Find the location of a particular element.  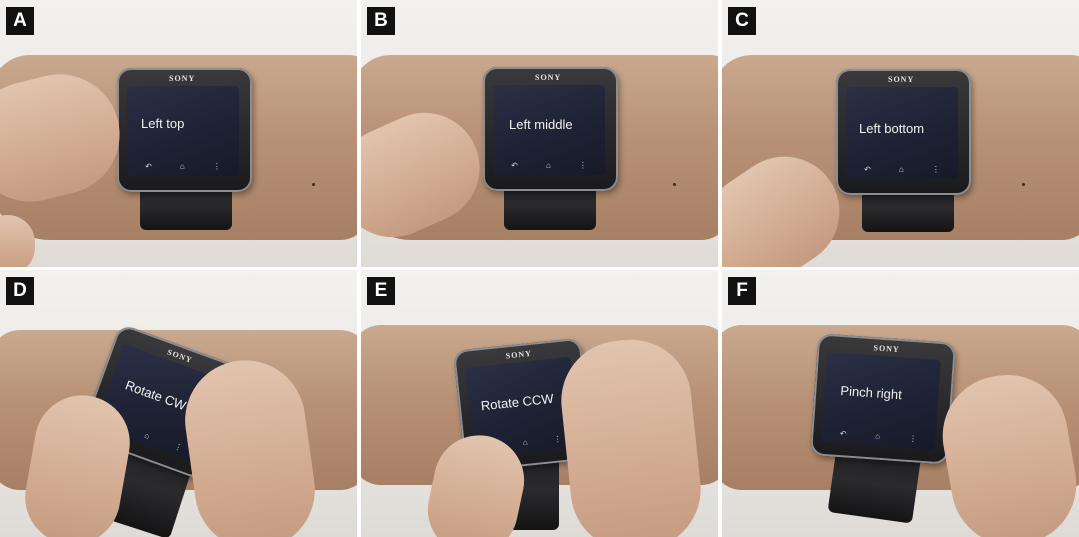

screen-text: Left bottom is located at coordinates (892, 128).